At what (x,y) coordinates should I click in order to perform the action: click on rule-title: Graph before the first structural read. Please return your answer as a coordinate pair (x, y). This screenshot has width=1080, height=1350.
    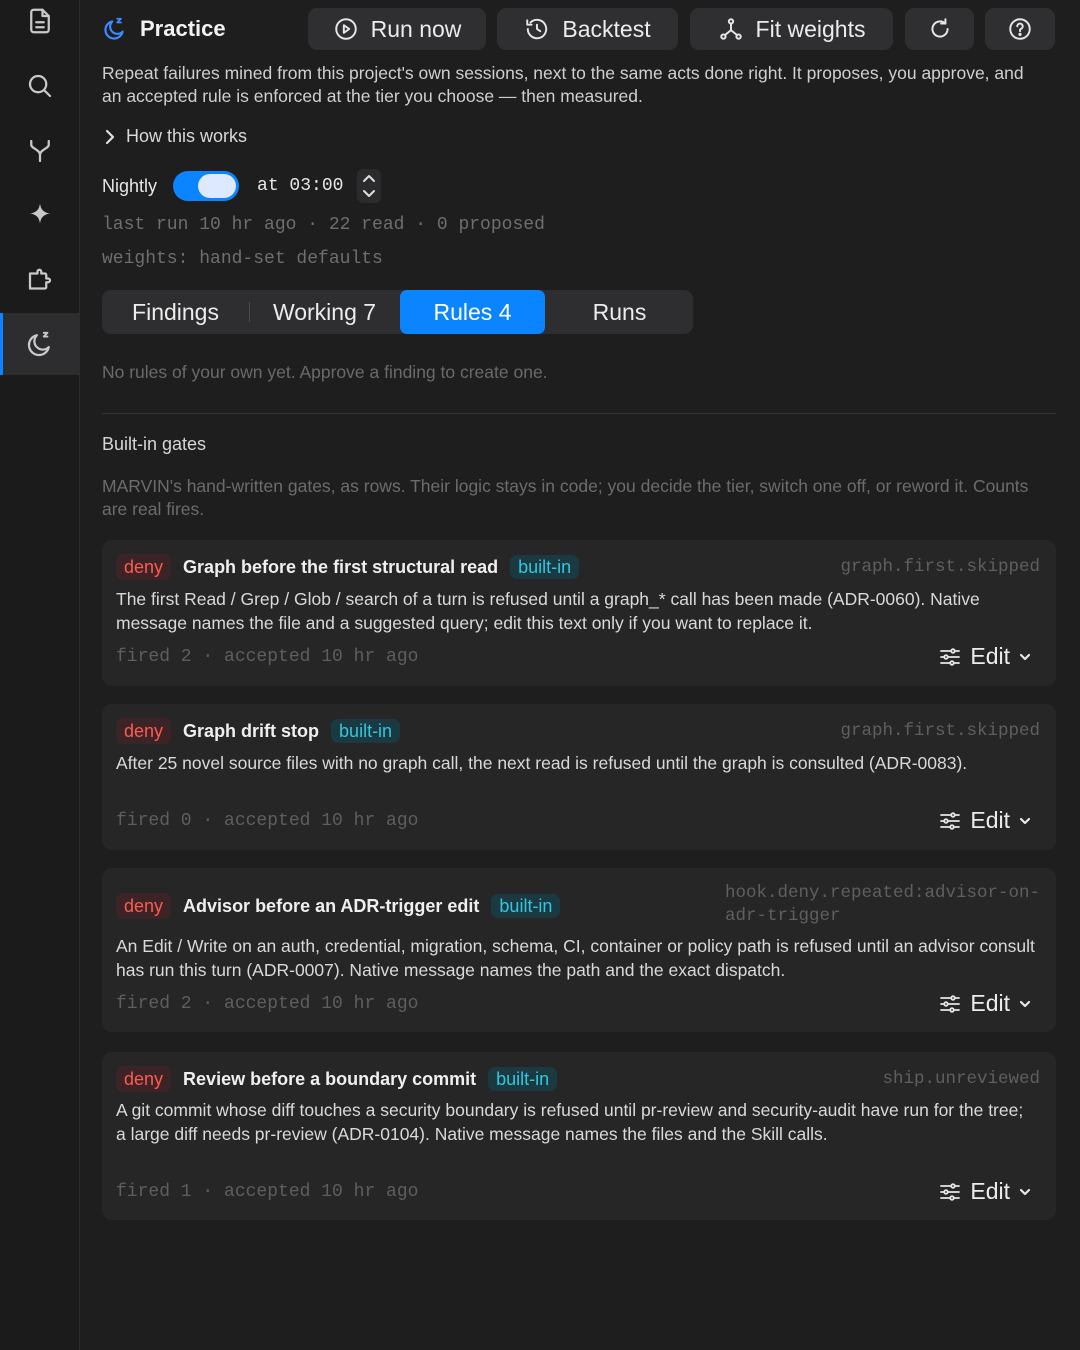
    Looking at the image, I should click on (341, 566).